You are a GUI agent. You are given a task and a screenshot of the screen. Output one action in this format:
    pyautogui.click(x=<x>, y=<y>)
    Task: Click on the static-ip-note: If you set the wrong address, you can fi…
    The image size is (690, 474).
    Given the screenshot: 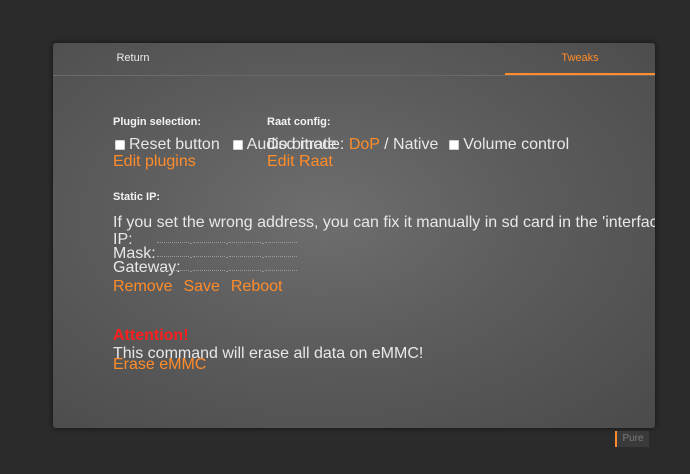 What is the action you would take?
    pyautogui.click(x=384, y=222)
    